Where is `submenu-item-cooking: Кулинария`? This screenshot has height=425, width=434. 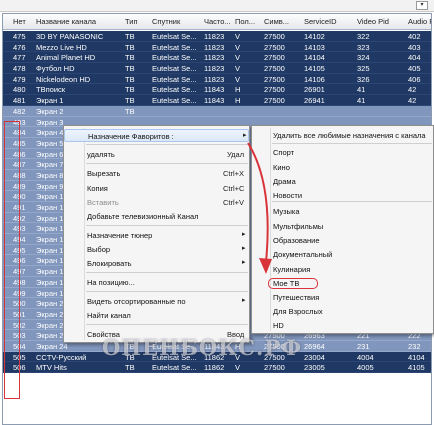 submenu-item-cooking: Кулинария is located at coordinates (342, 269).